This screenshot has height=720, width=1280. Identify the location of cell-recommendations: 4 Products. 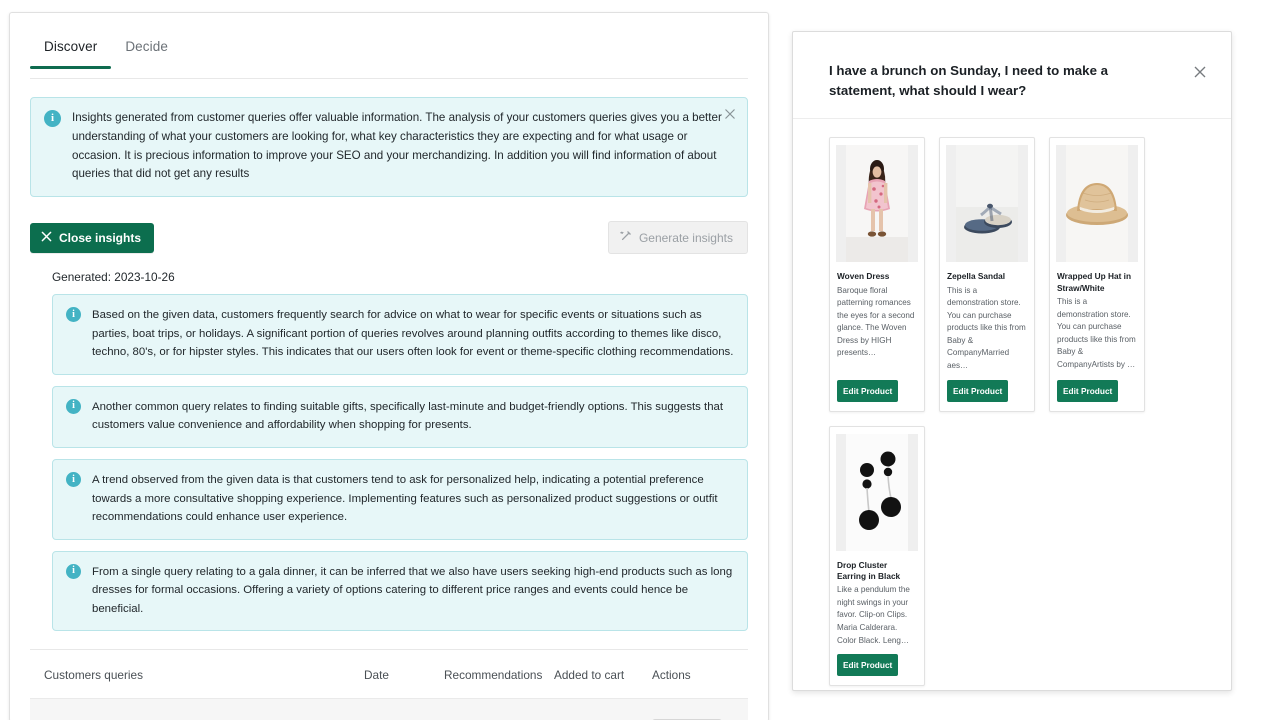
(495, 709).